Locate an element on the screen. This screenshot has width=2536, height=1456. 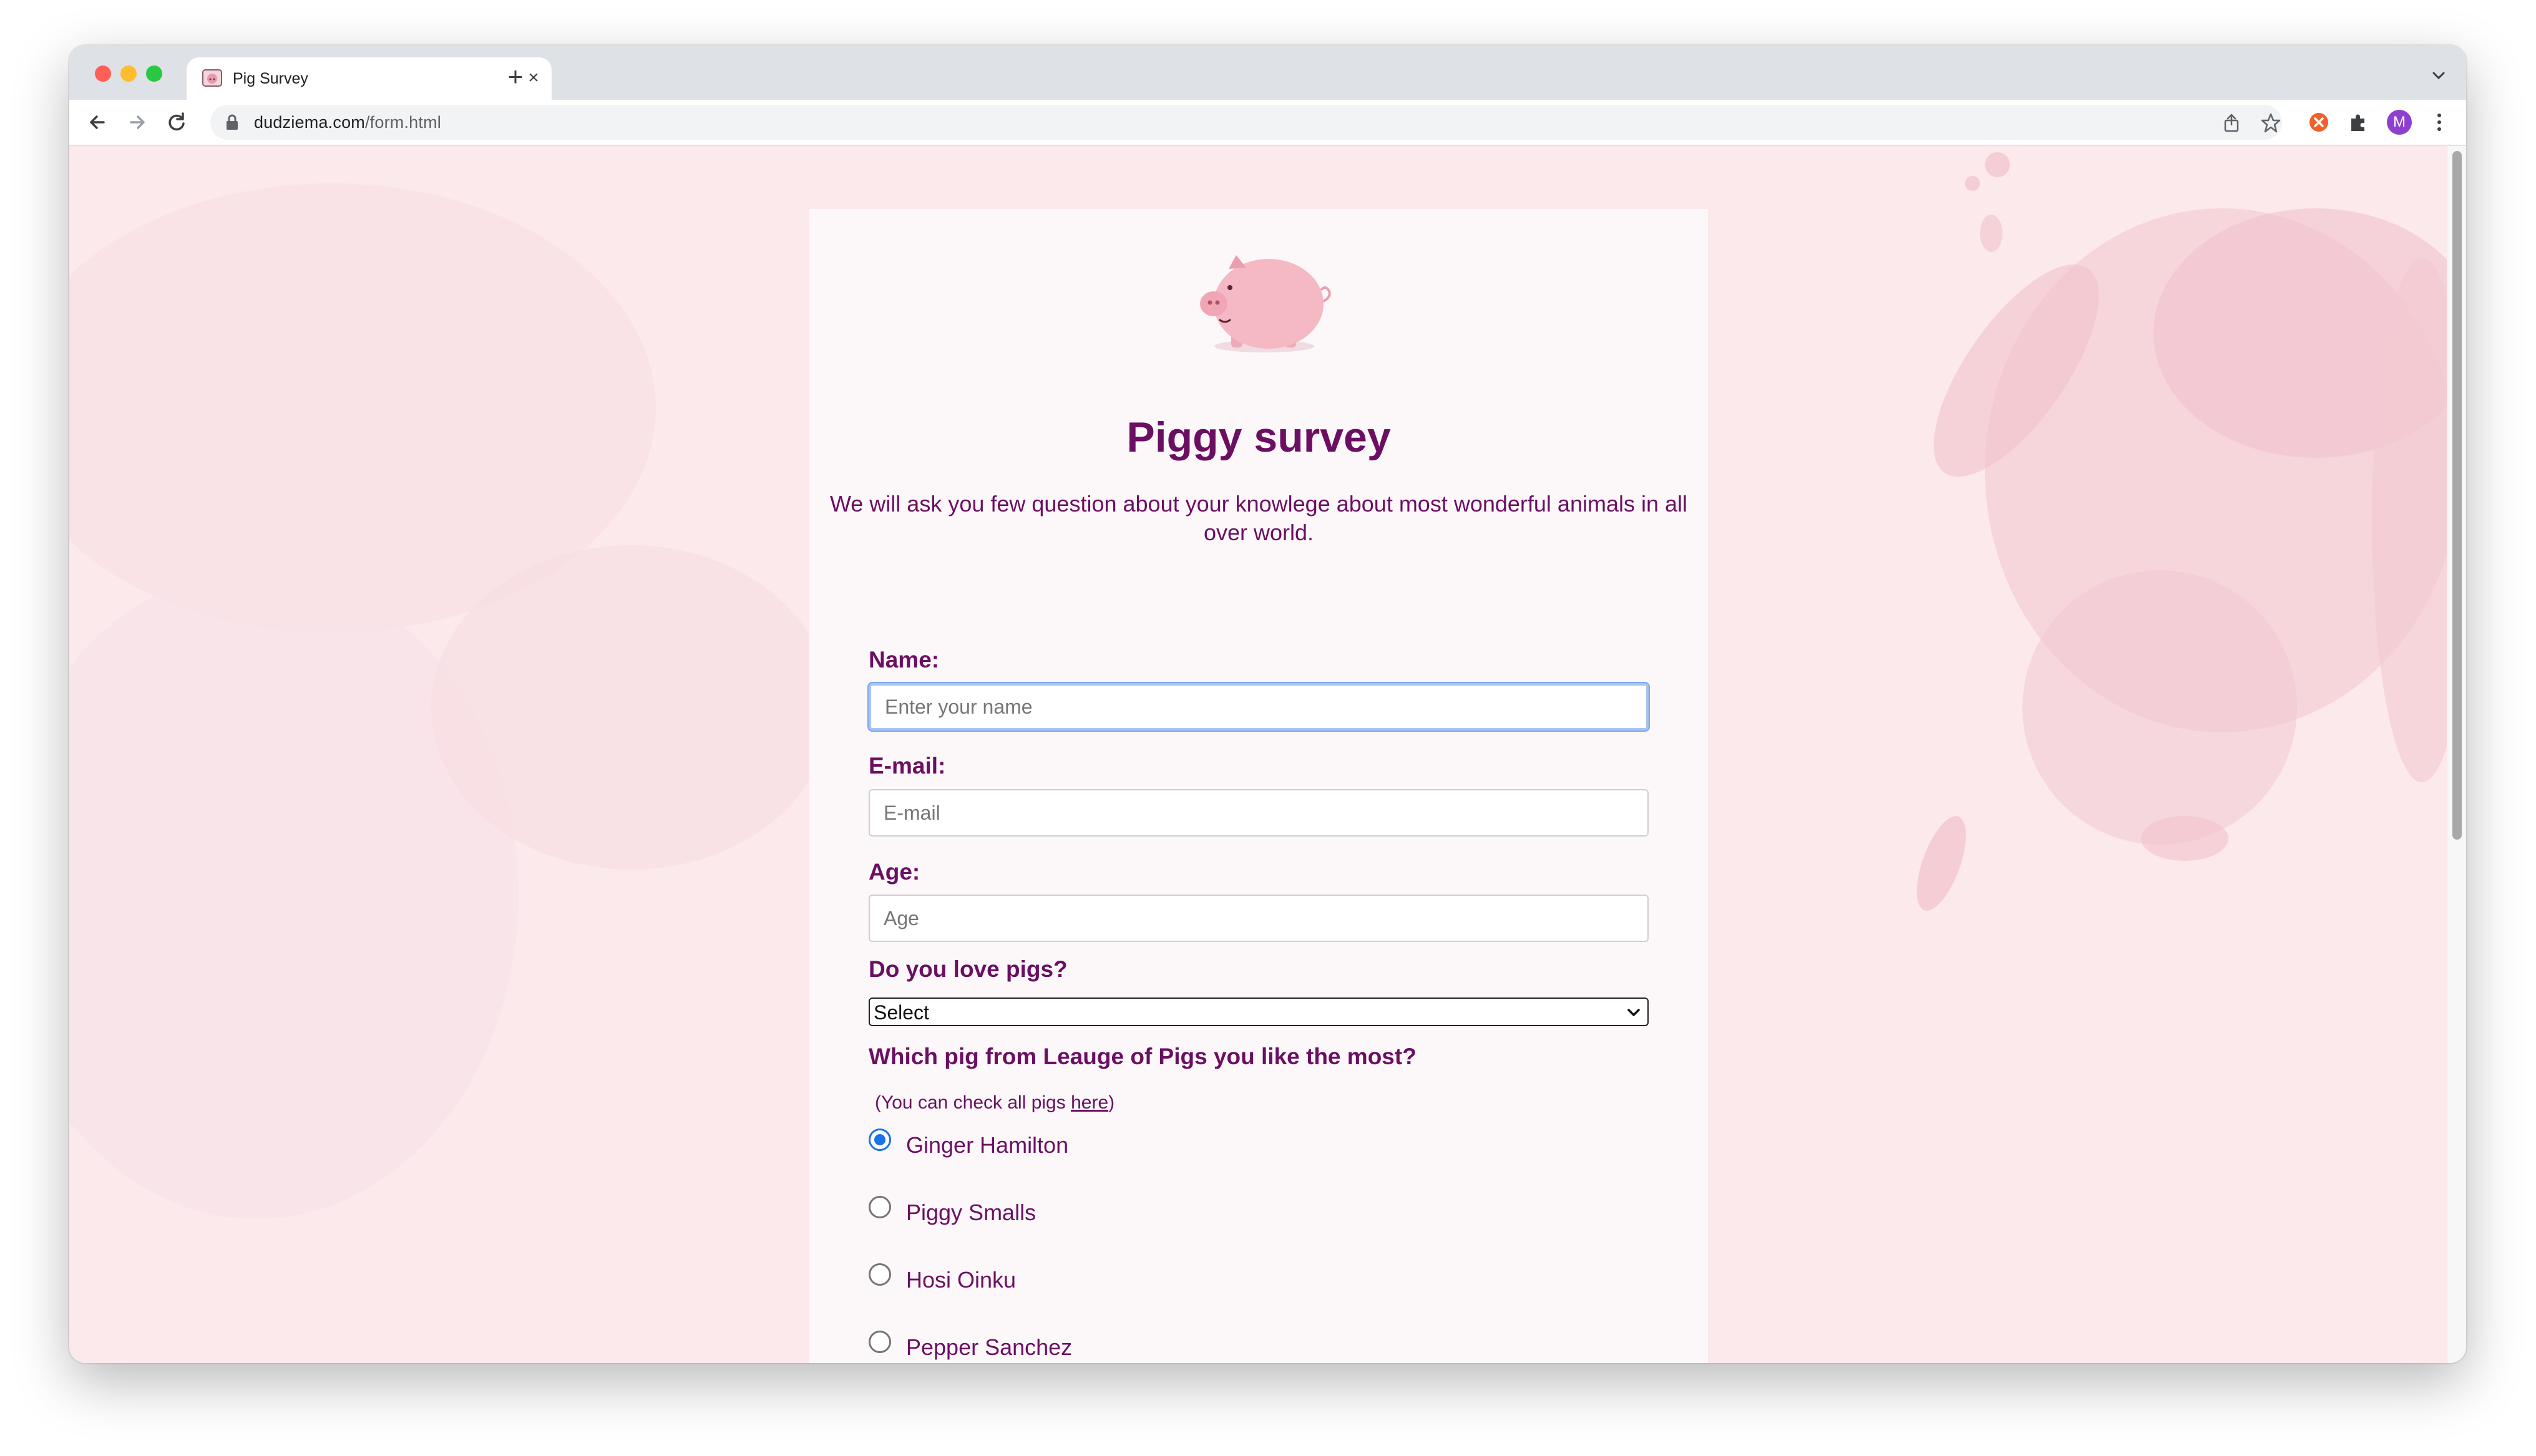
extensions-puzzle-icon is located at coordinates (2358, 123).